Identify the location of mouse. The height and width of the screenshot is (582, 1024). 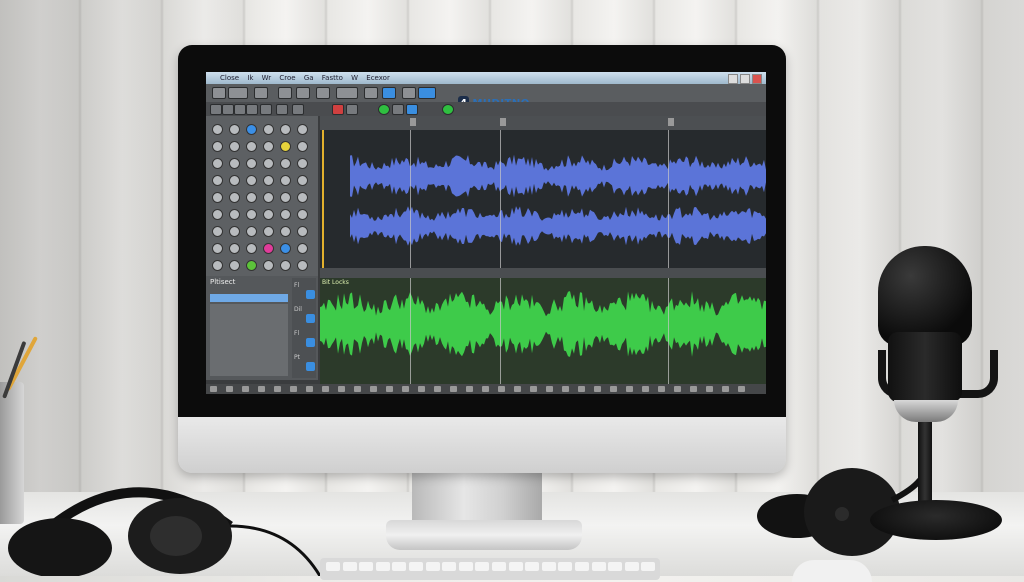
(832, 571).